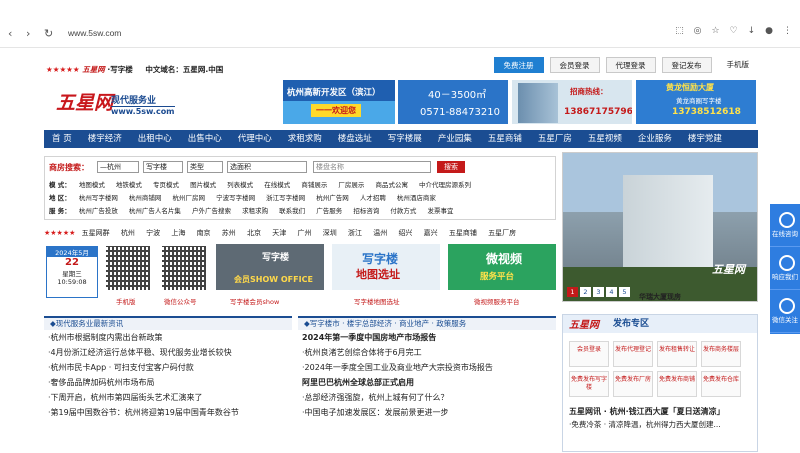  Describe the element at coordinates (405, 139) in the screenshot. I see `nav-office-show: 写字楼展` at that location.